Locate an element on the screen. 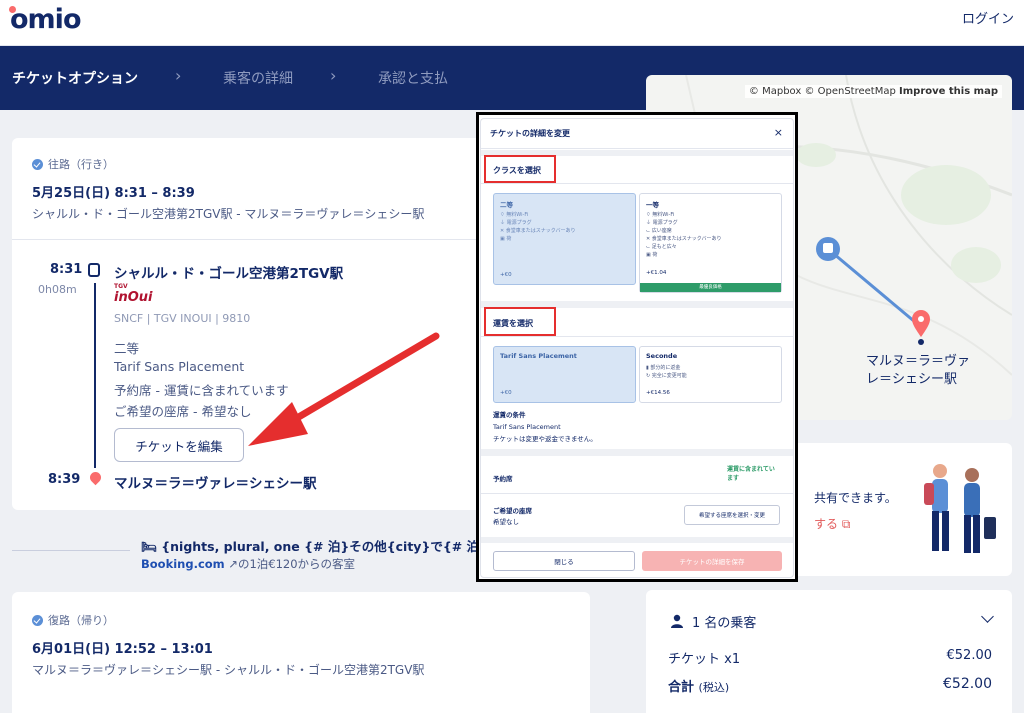 The height and width of the screenshot is (713, 1024). booking-brand: Booking.com is located at coordinates (183, 564).